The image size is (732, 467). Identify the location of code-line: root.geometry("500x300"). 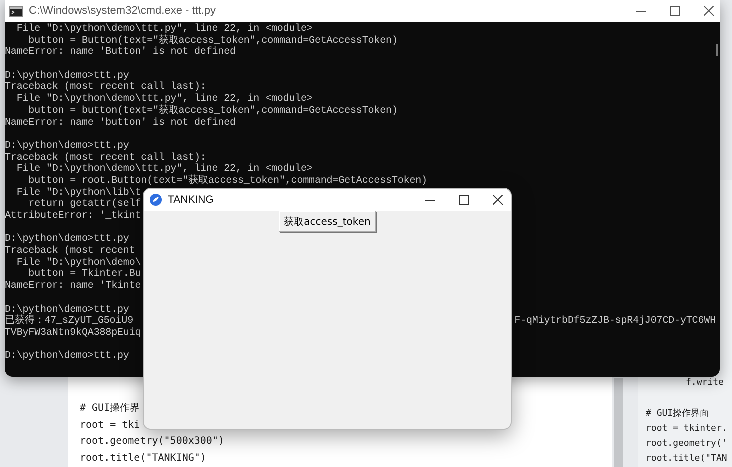
(153, 442).